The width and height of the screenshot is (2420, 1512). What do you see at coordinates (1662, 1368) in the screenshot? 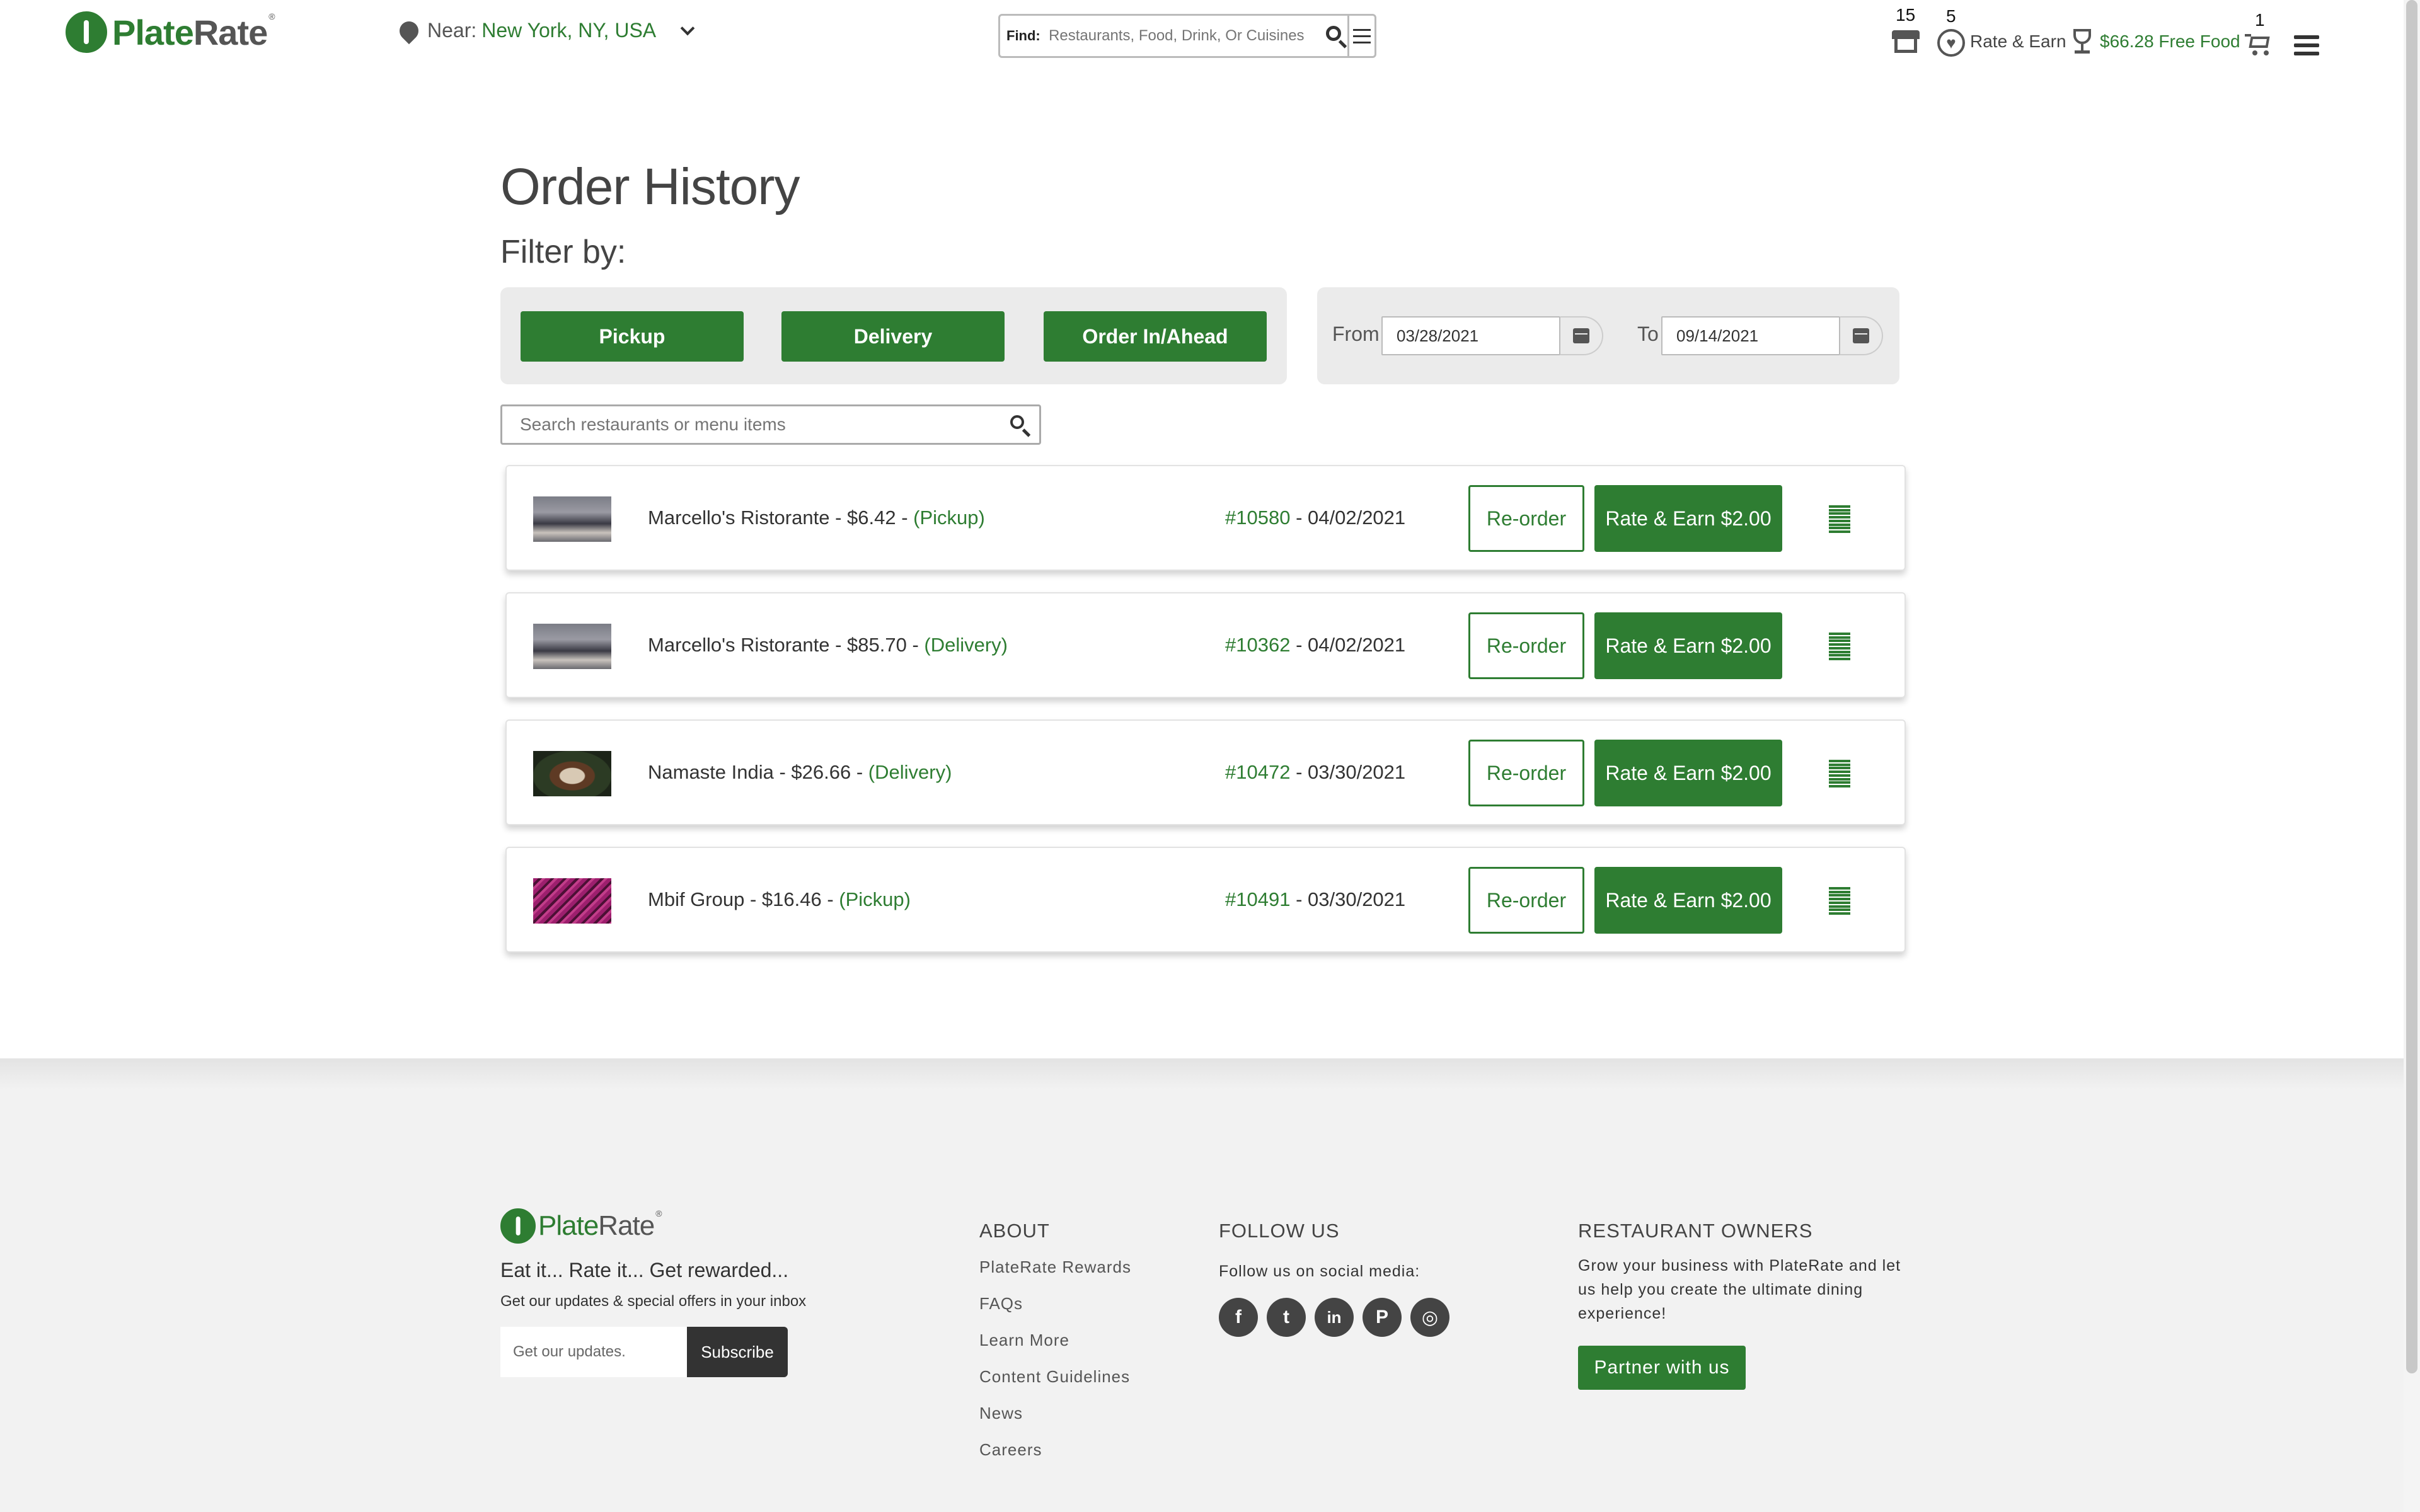
I see `partner-with-us-button: Partner with us` at bounding box center [1662, 1368].